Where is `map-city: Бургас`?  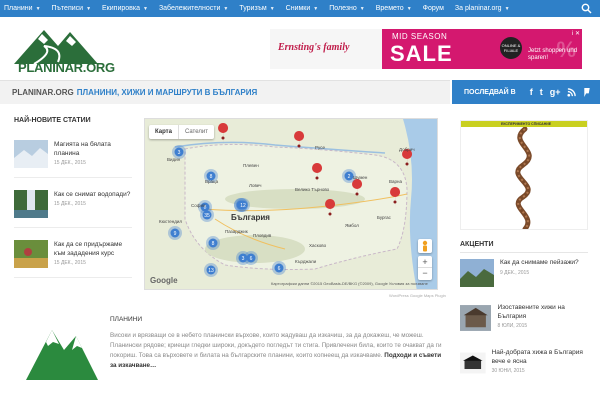
map-city: Бургас is located at coordinates (384, 217).